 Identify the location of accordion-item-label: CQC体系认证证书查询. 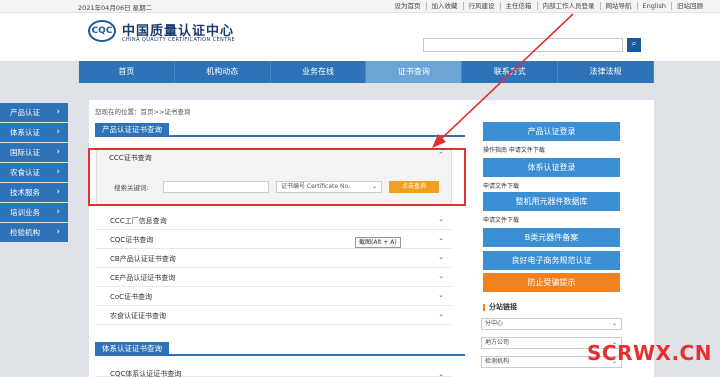
(146, 373).